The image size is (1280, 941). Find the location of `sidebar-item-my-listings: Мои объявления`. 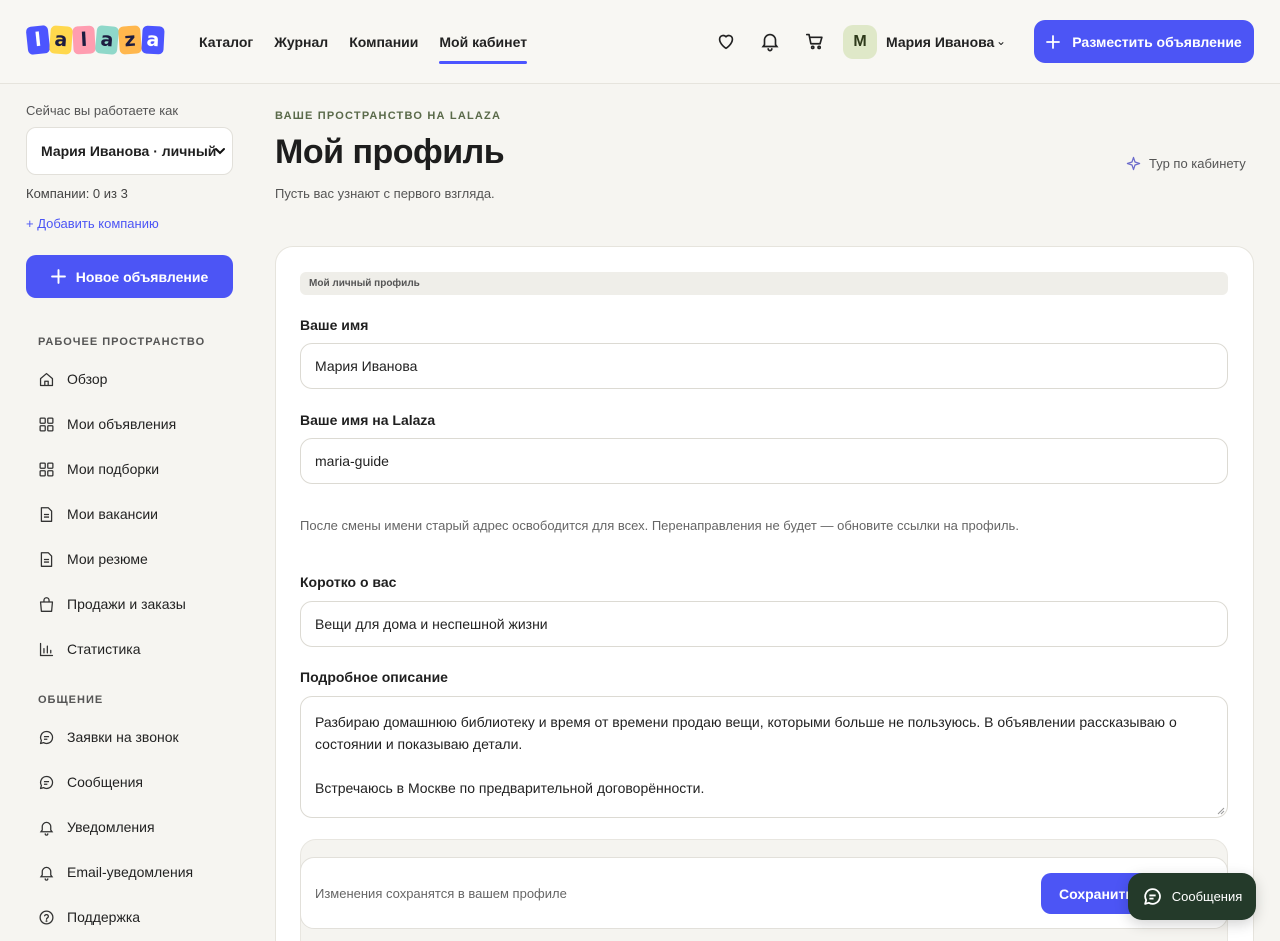

sidebar-item-my-listings: Мои объявления is located at coordinates (107, 424).